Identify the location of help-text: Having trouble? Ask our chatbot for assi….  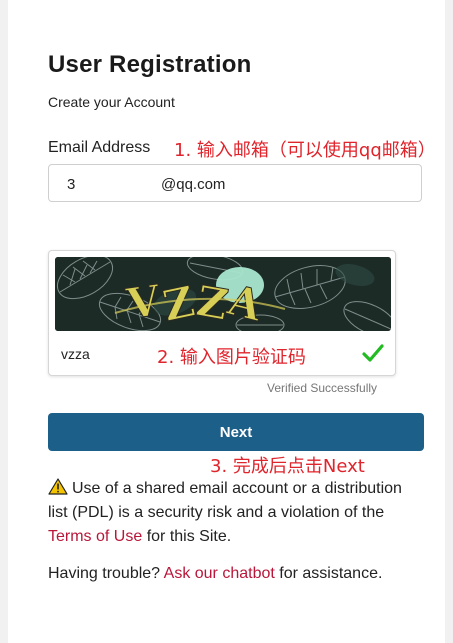
(215, 574).